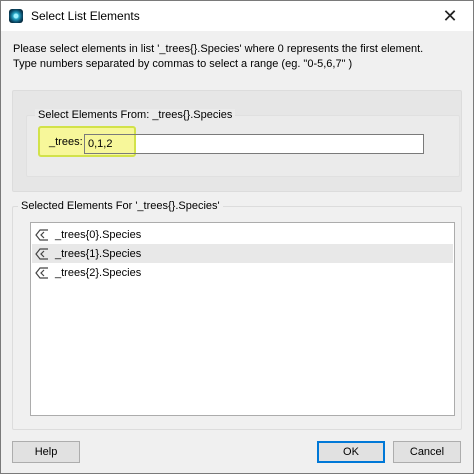  What do you see at coordinates (98, 253) in the screenshot?
I see `list-item-label: _trees{1}.Species` at bounding box center [98, 253].